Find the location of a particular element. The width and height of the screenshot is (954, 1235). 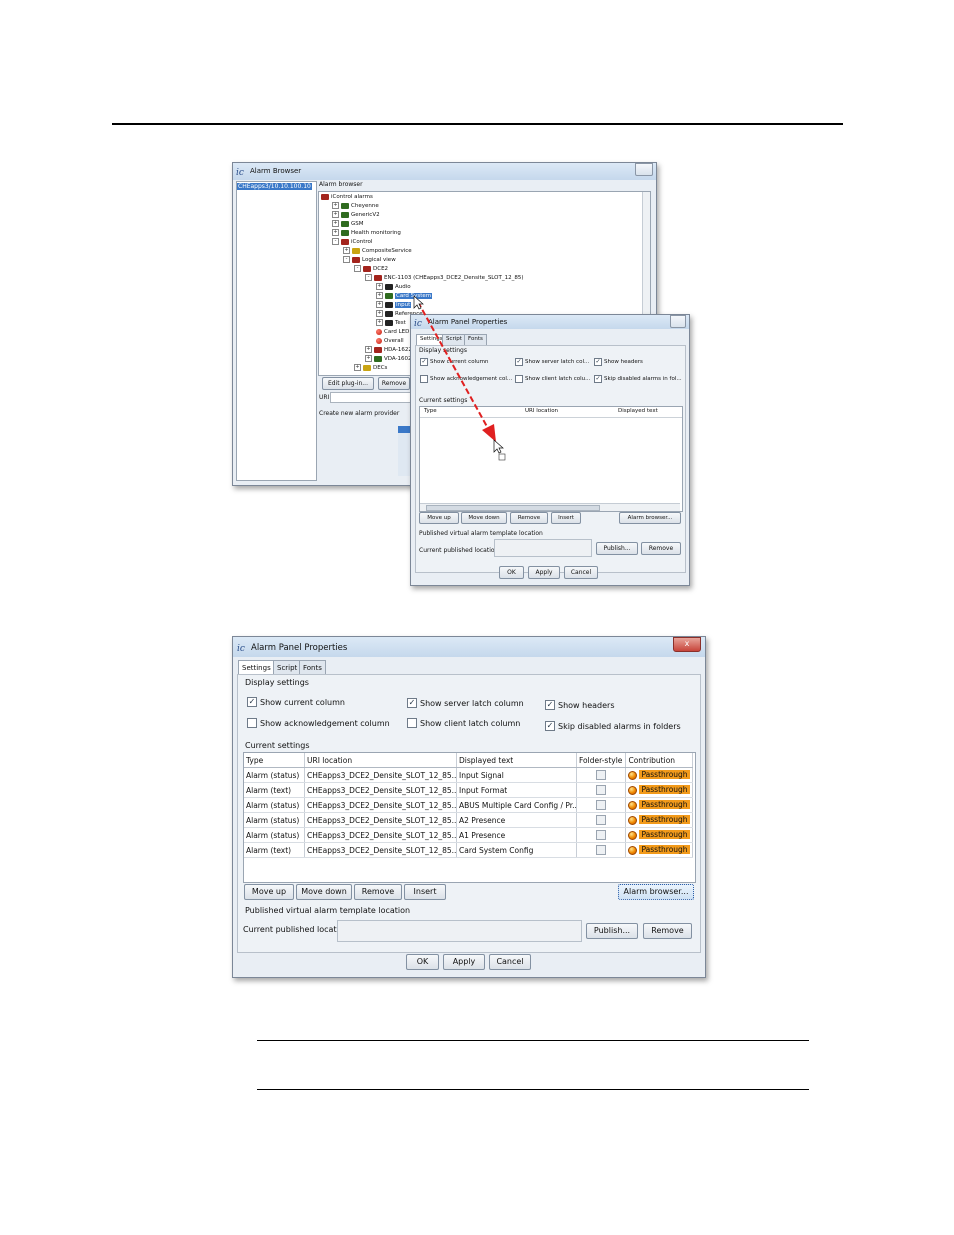

remove-plugin-button: Remove p is located at coordinates (394, 387).